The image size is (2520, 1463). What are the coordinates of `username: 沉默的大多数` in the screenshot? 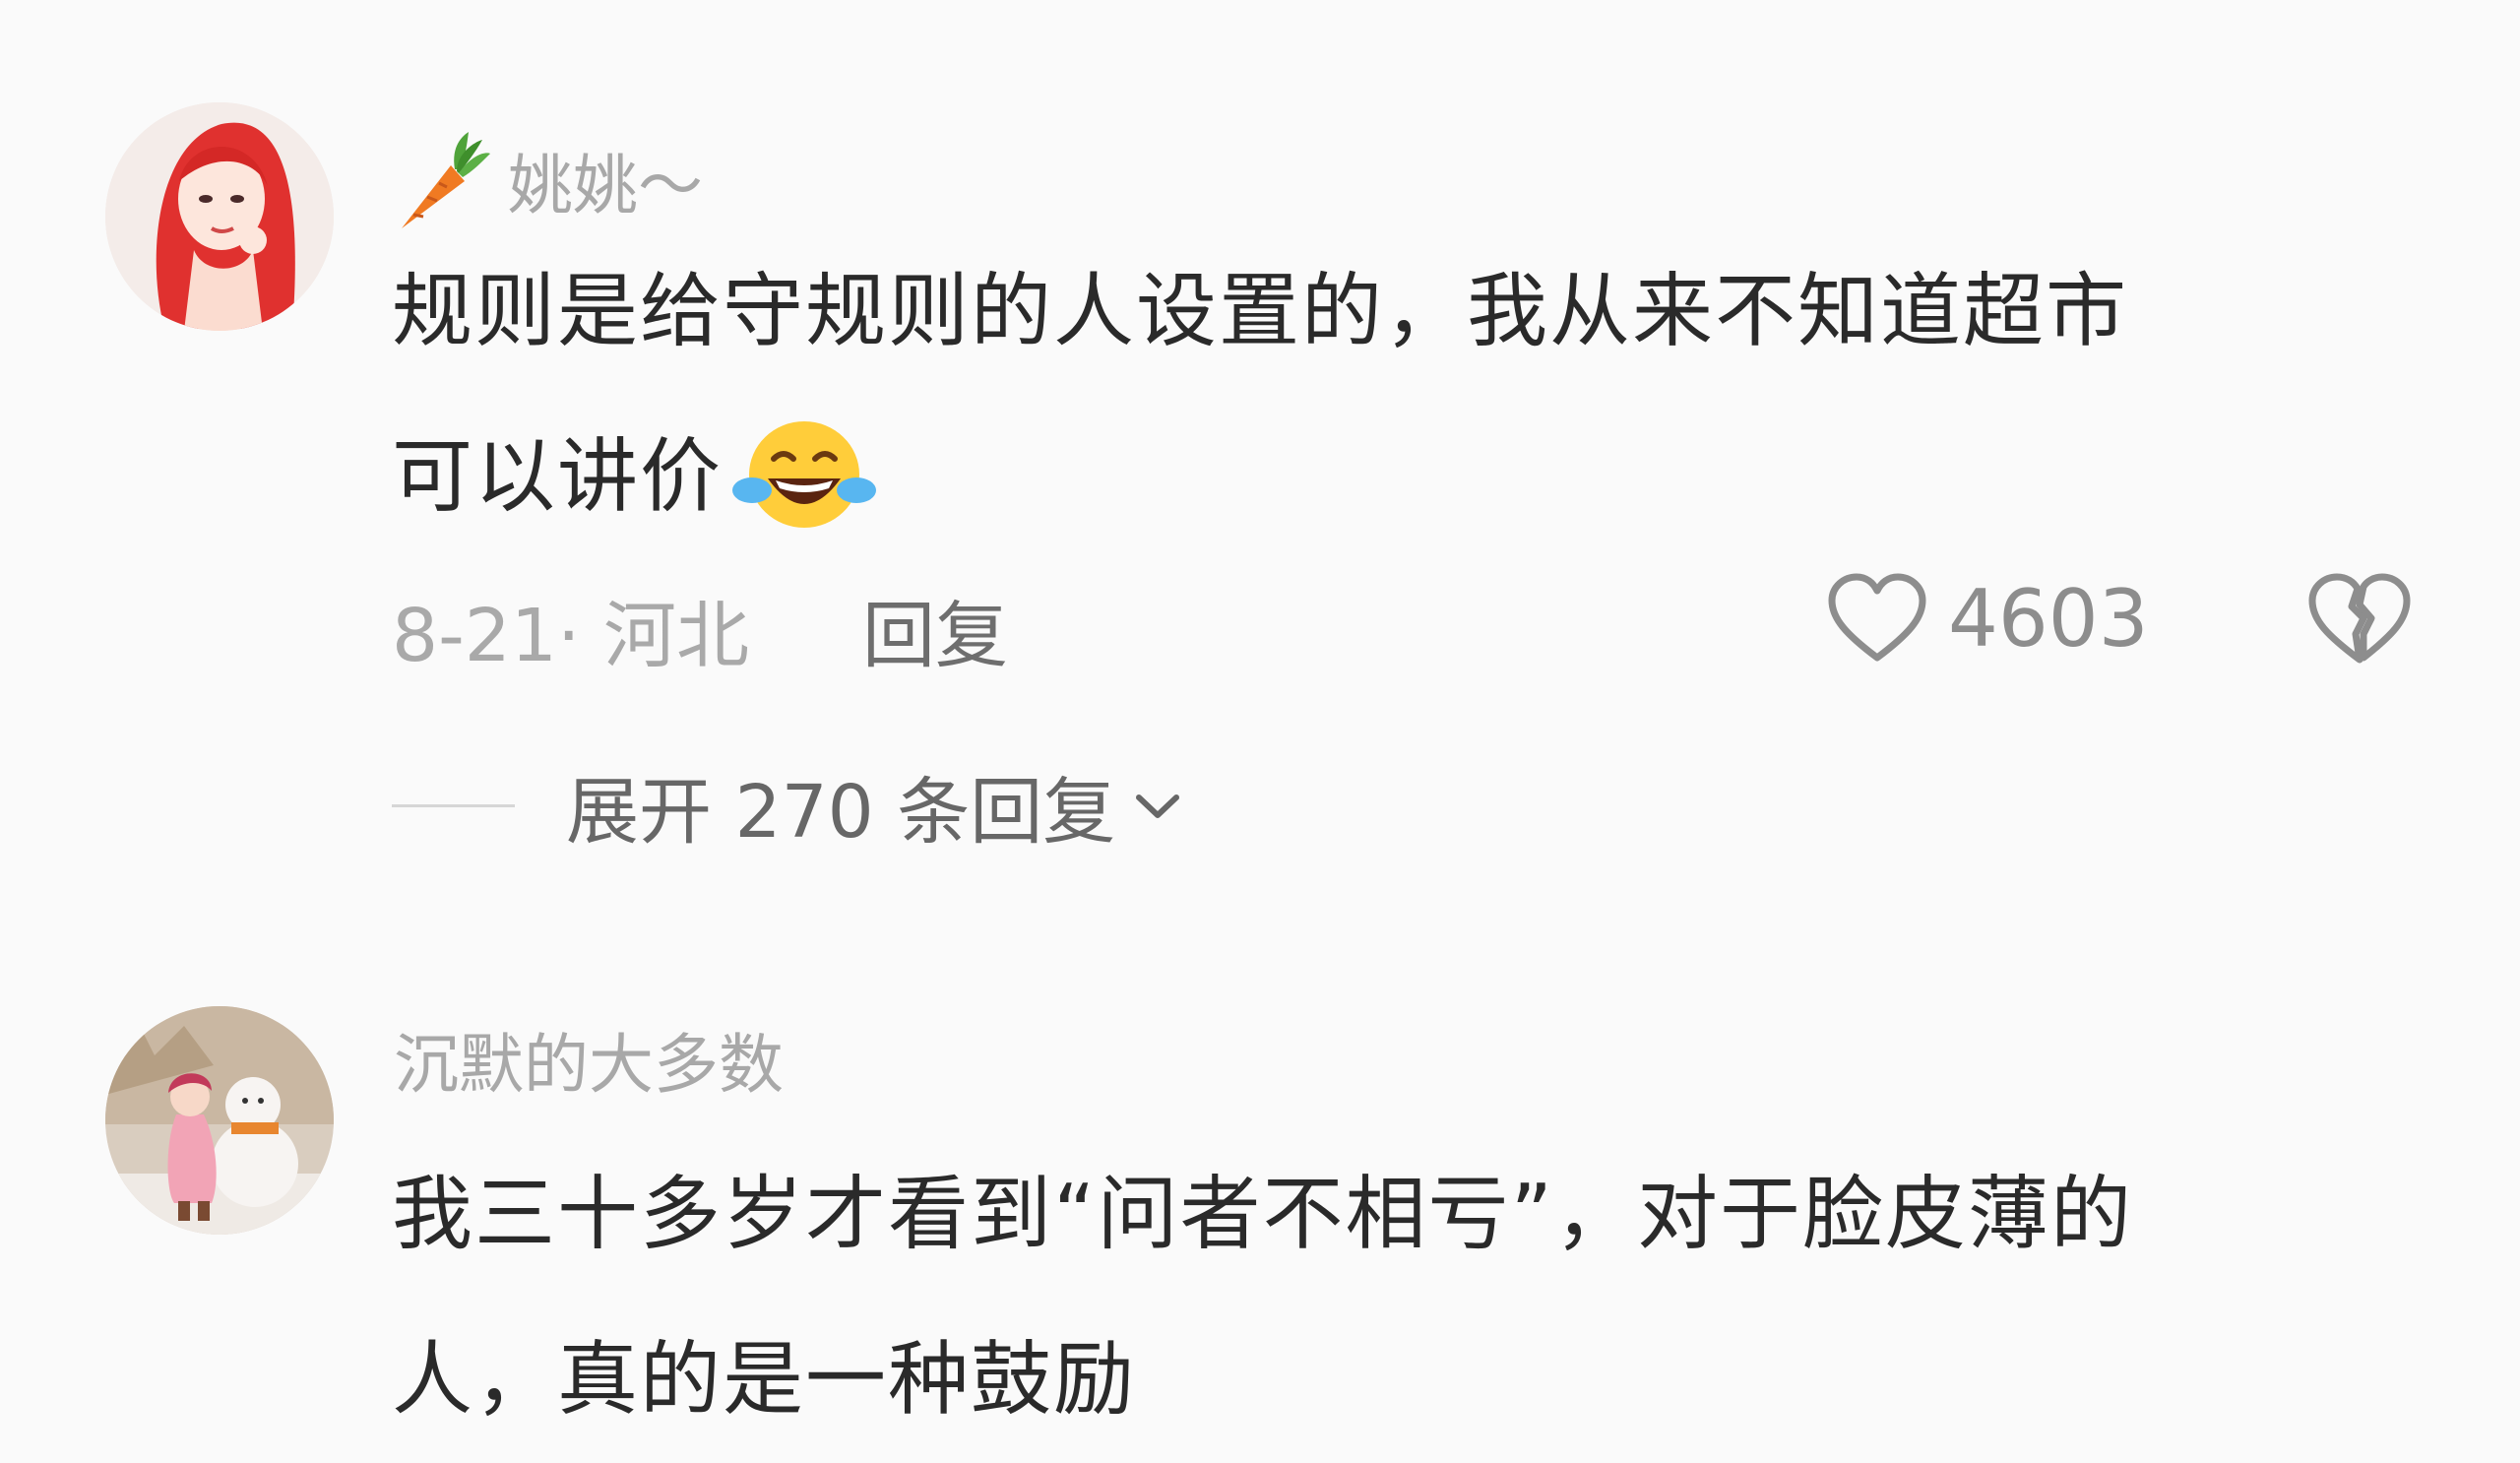 It's located at (589, 1065).